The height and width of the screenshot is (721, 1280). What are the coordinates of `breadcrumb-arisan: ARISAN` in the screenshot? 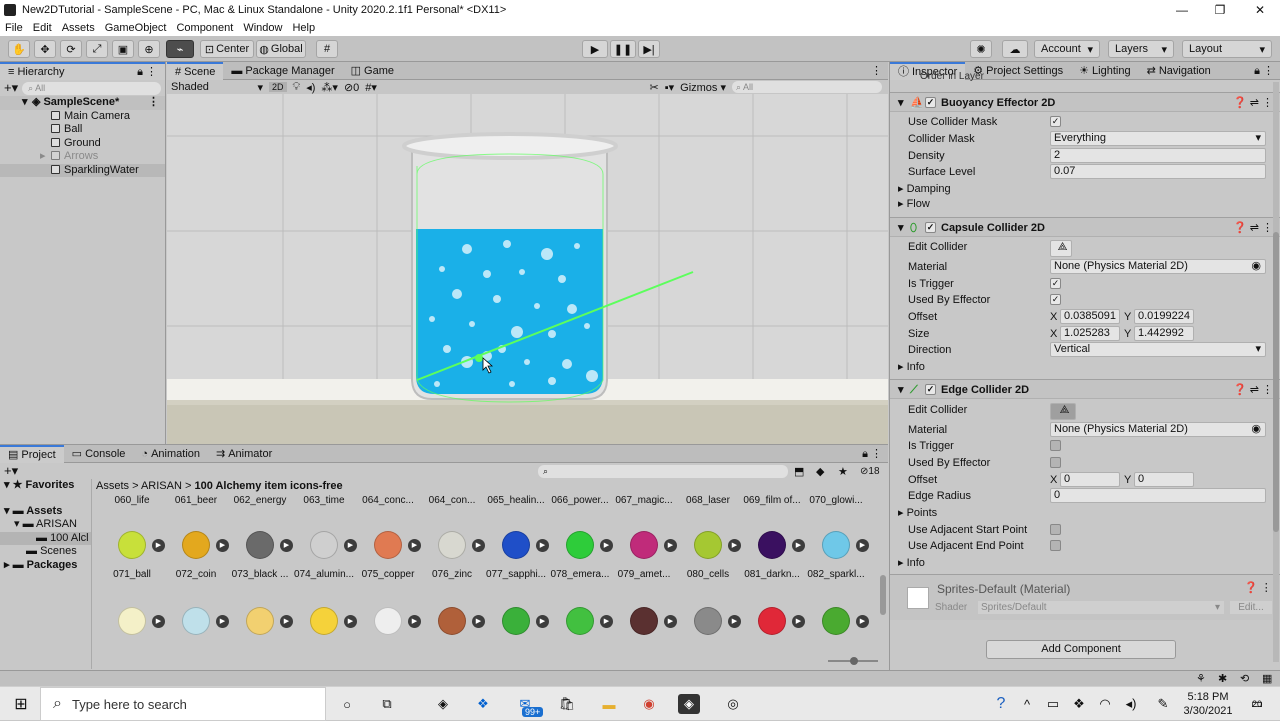 It's located at (161, 486).